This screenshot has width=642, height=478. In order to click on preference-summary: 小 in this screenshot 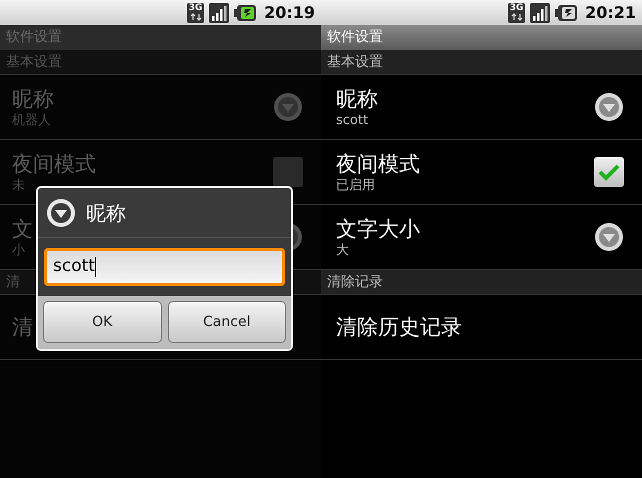, I will do `click(19, 250)`.